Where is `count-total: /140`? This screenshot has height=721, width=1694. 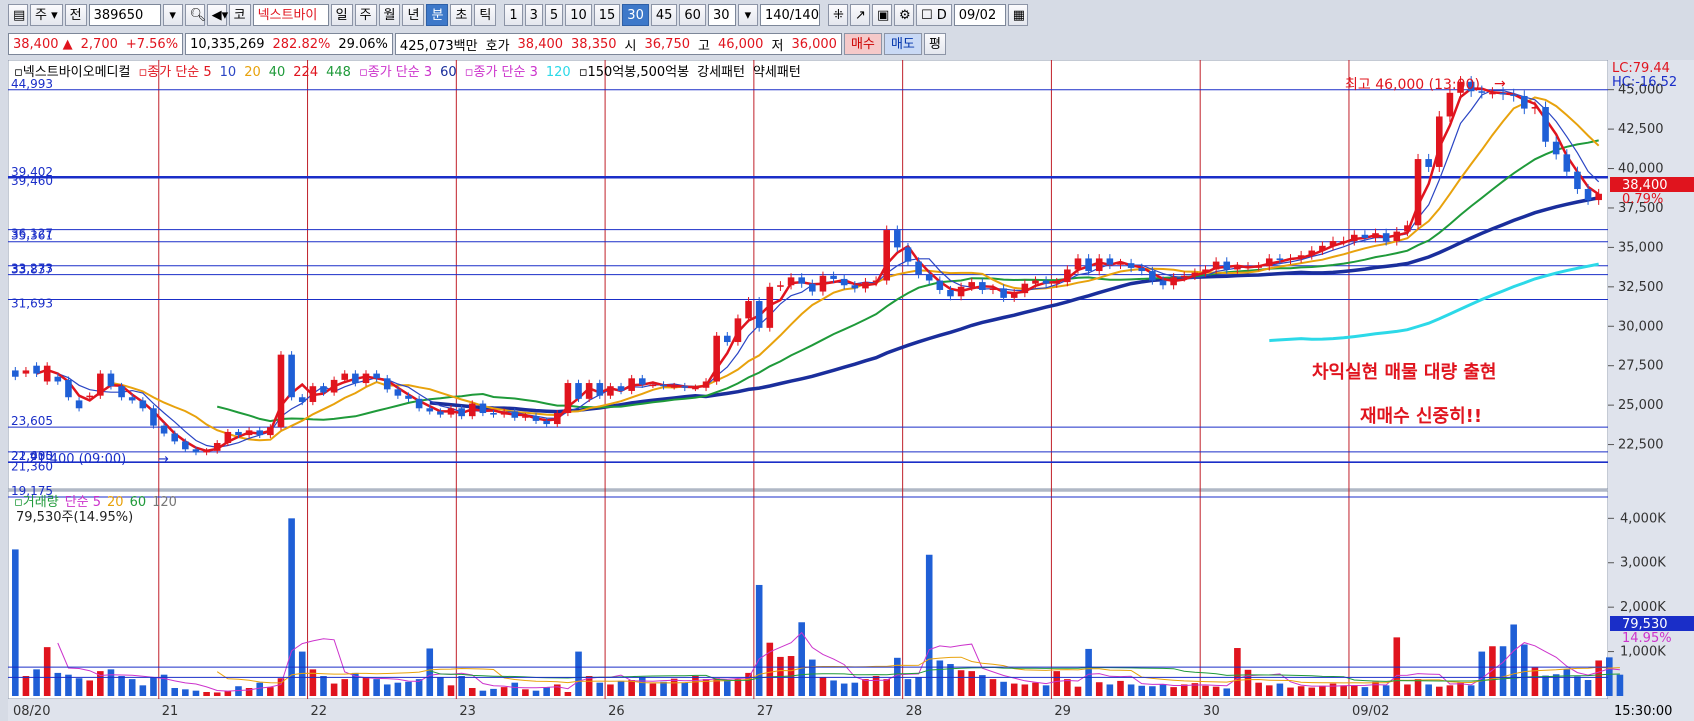
count-total: /140 is located at coordinates (804, 15).